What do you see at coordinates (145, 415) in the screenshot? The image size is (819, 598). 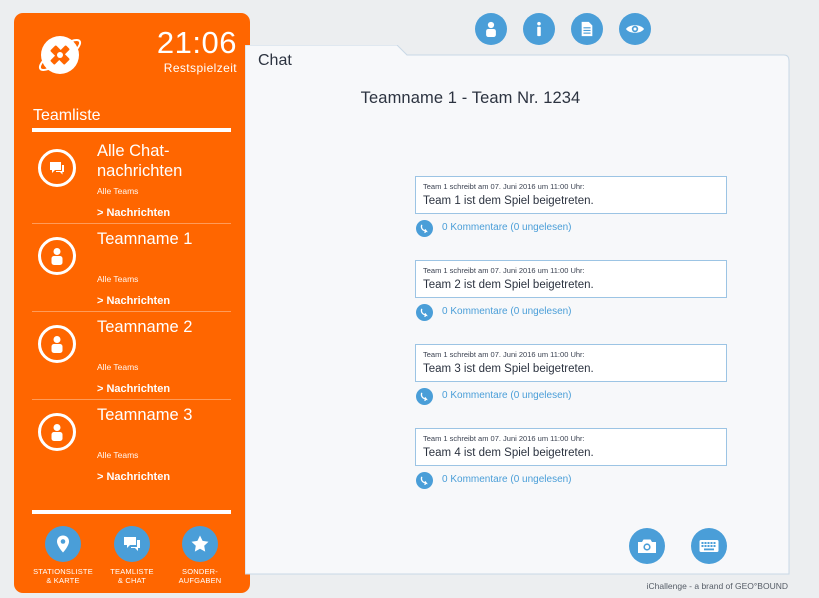 I see `team-name: Teamname 3` at bounding box center [145, 415].